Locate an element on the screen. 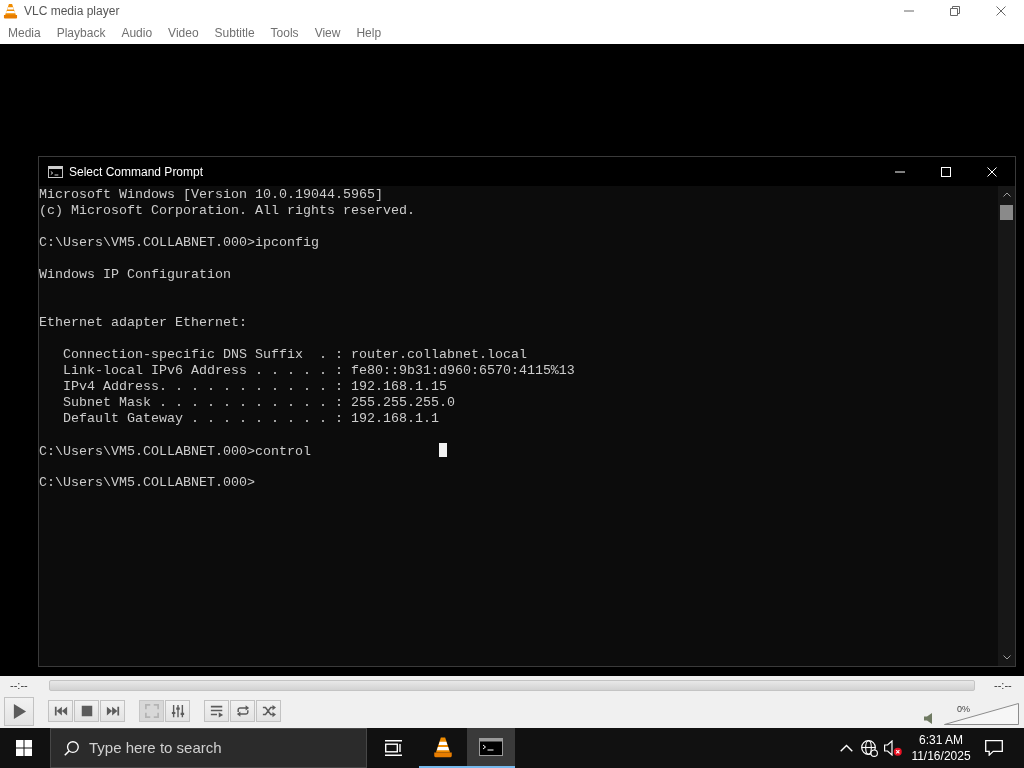  play-button is located at coordinates (19, 711).